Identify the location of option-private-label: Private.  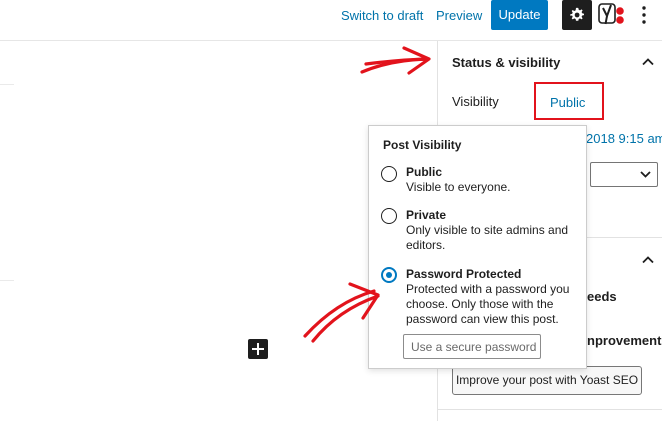
(426, 215).